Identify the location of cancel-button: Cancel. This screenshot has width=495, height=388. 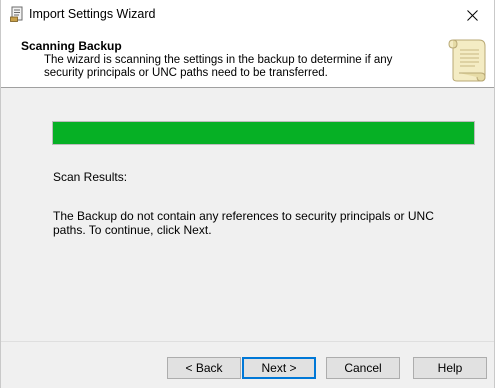
(363, 368).